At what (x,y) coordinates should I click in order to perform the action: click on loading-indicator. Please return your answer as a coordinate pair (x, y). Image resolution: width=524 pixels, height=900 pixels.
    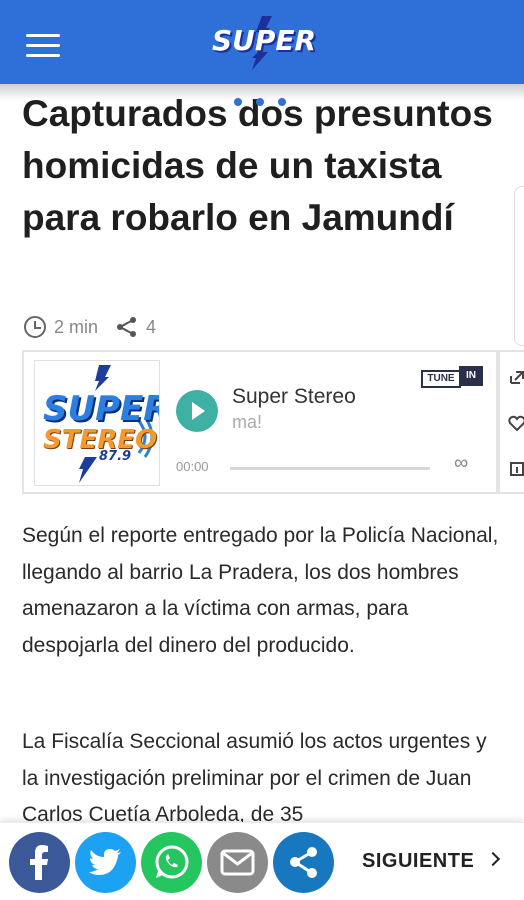
    Looking at the image, I should click on (264, 103).